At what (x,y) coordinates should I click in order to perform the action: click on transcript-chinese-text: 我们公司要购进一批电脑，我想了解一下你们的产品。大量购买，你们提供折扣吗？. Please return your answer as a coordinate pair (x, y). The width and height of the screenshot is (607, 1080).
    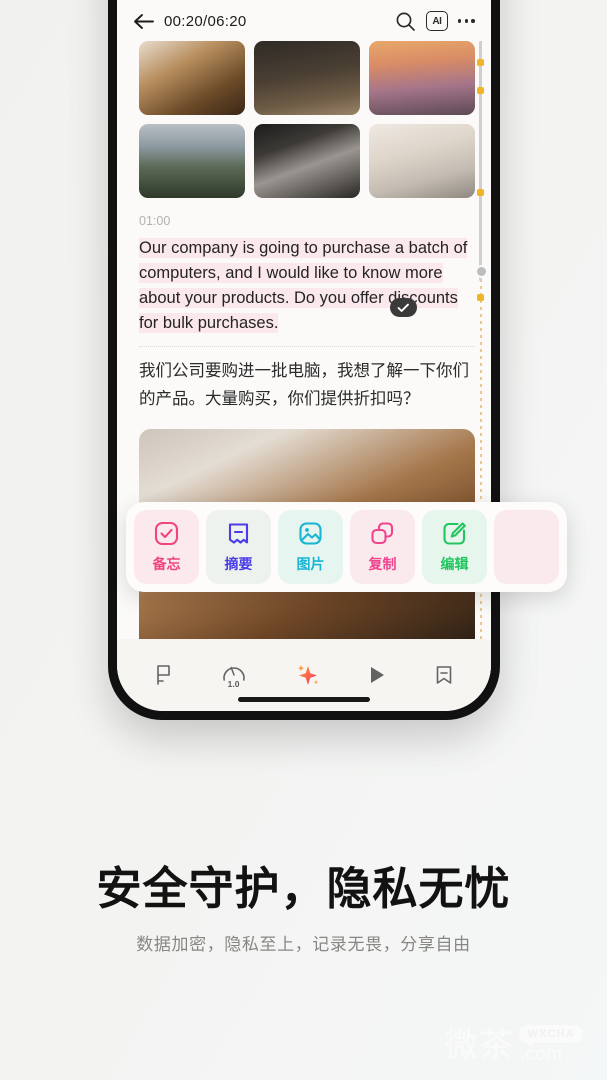
    Looking at the image, I should click on (304, 385).